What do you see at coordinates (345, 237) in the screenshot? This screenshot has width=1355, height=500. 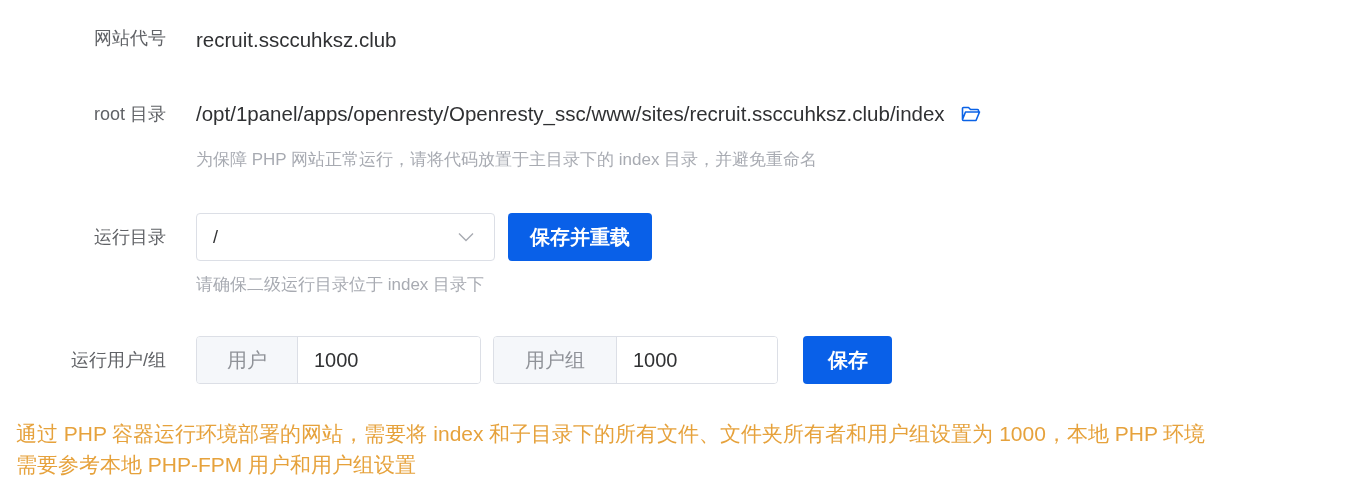 I see `directory-select: /` at bounding box center [345, 237].